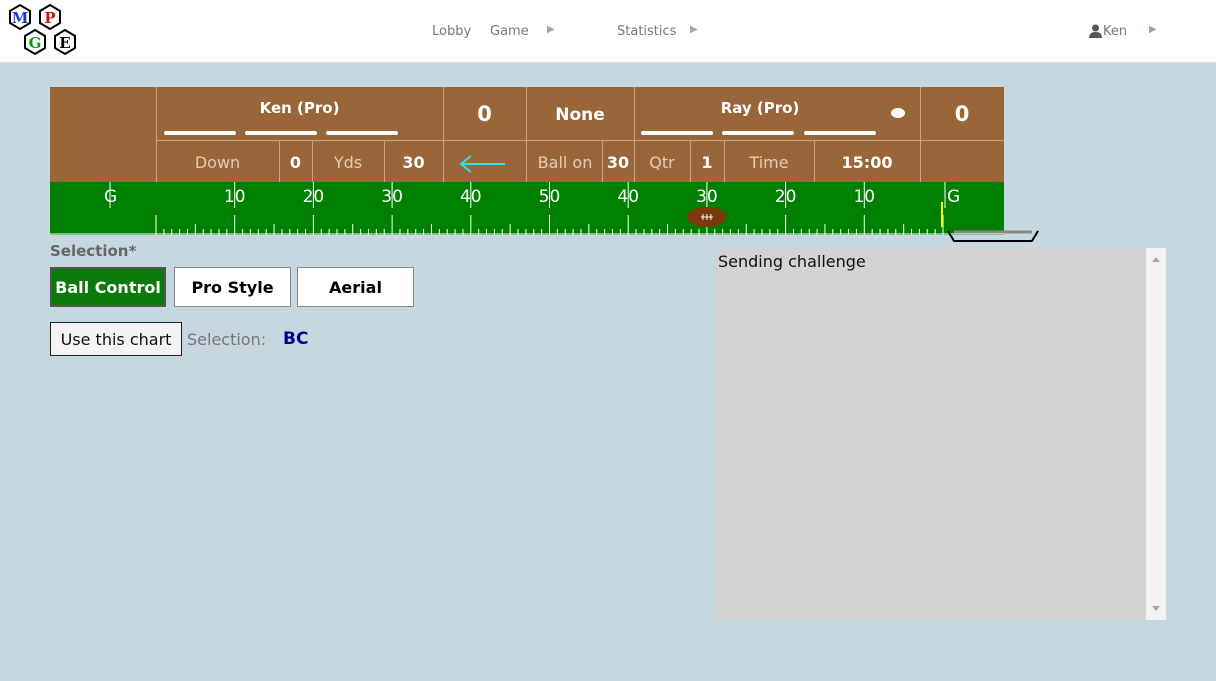  What do you see at coordinates (484, 114) in the screenshot?
I see `home-score: 0` at bounding box center [484, 114].